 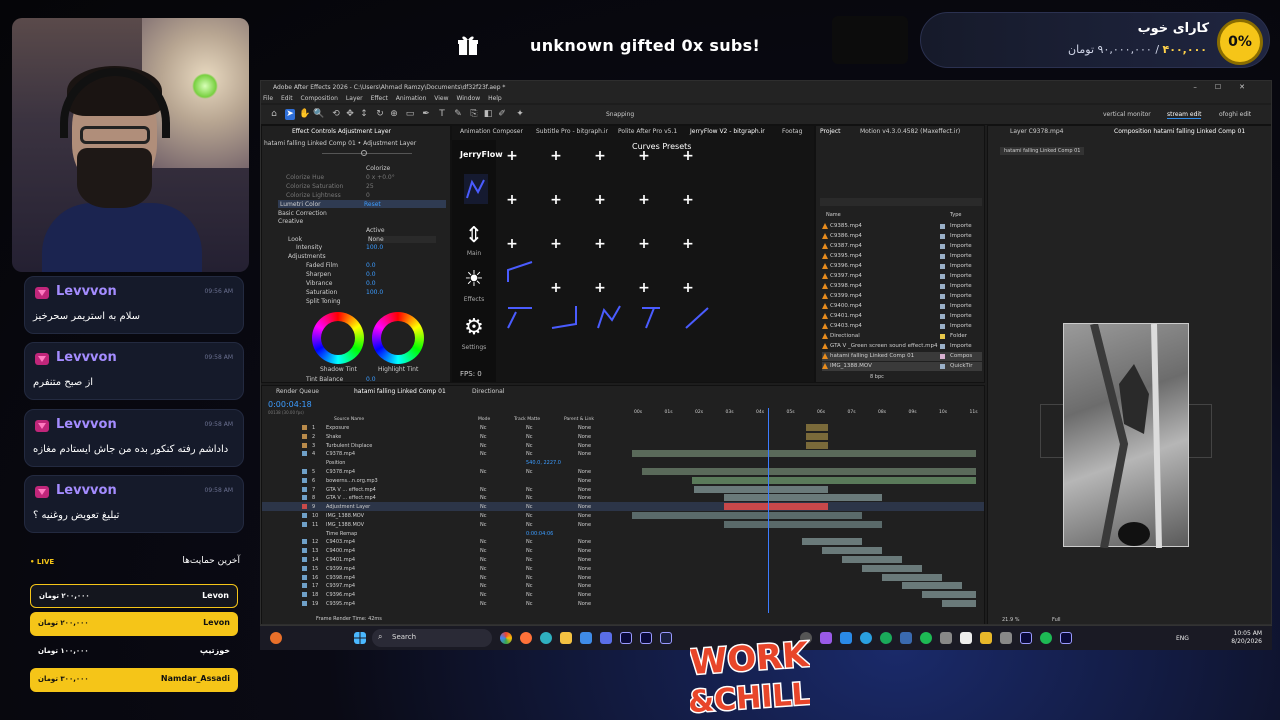 What do you see at coordinates (337, 428) in the screenshot?
I see `layer-name: Exposure` at bounding box center [337, 428].